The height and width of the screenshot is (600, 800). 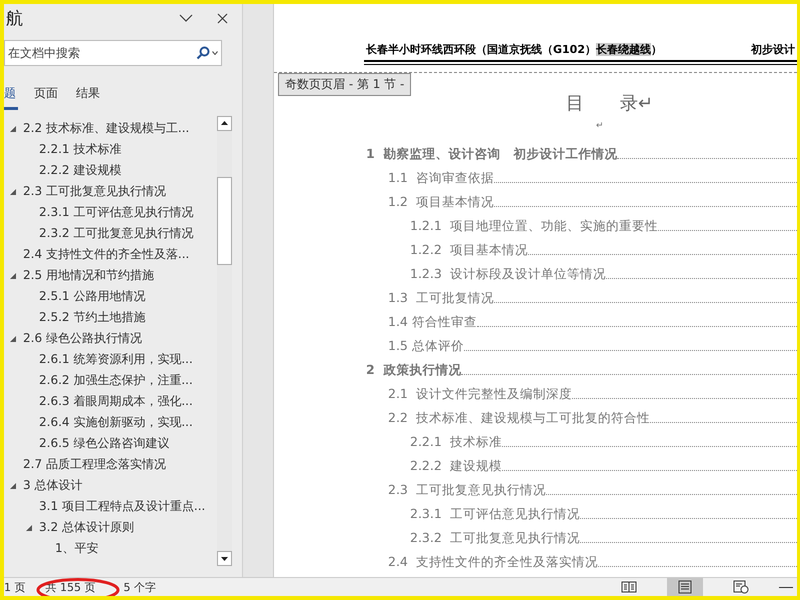 What do you see at coordinates (88, 275) in the screenshot?
I see `heading-item: 2.5 用地情况和节约措施` at bounding box center [88, 275].